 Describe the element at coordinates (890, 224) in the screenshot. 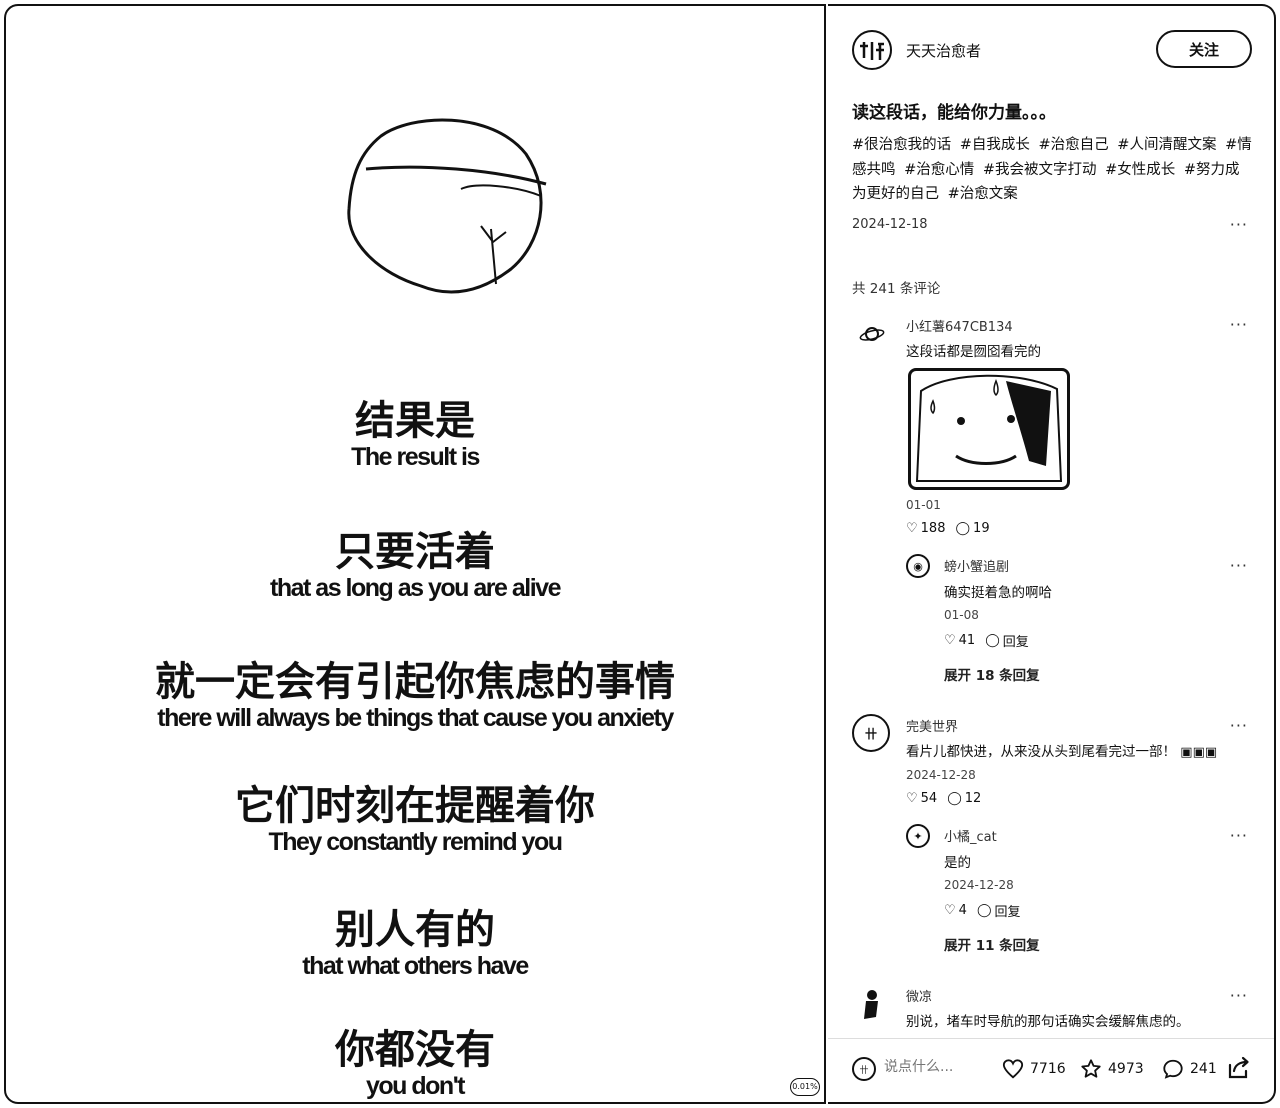

I see `post-date: 2024-12-18` at that location.